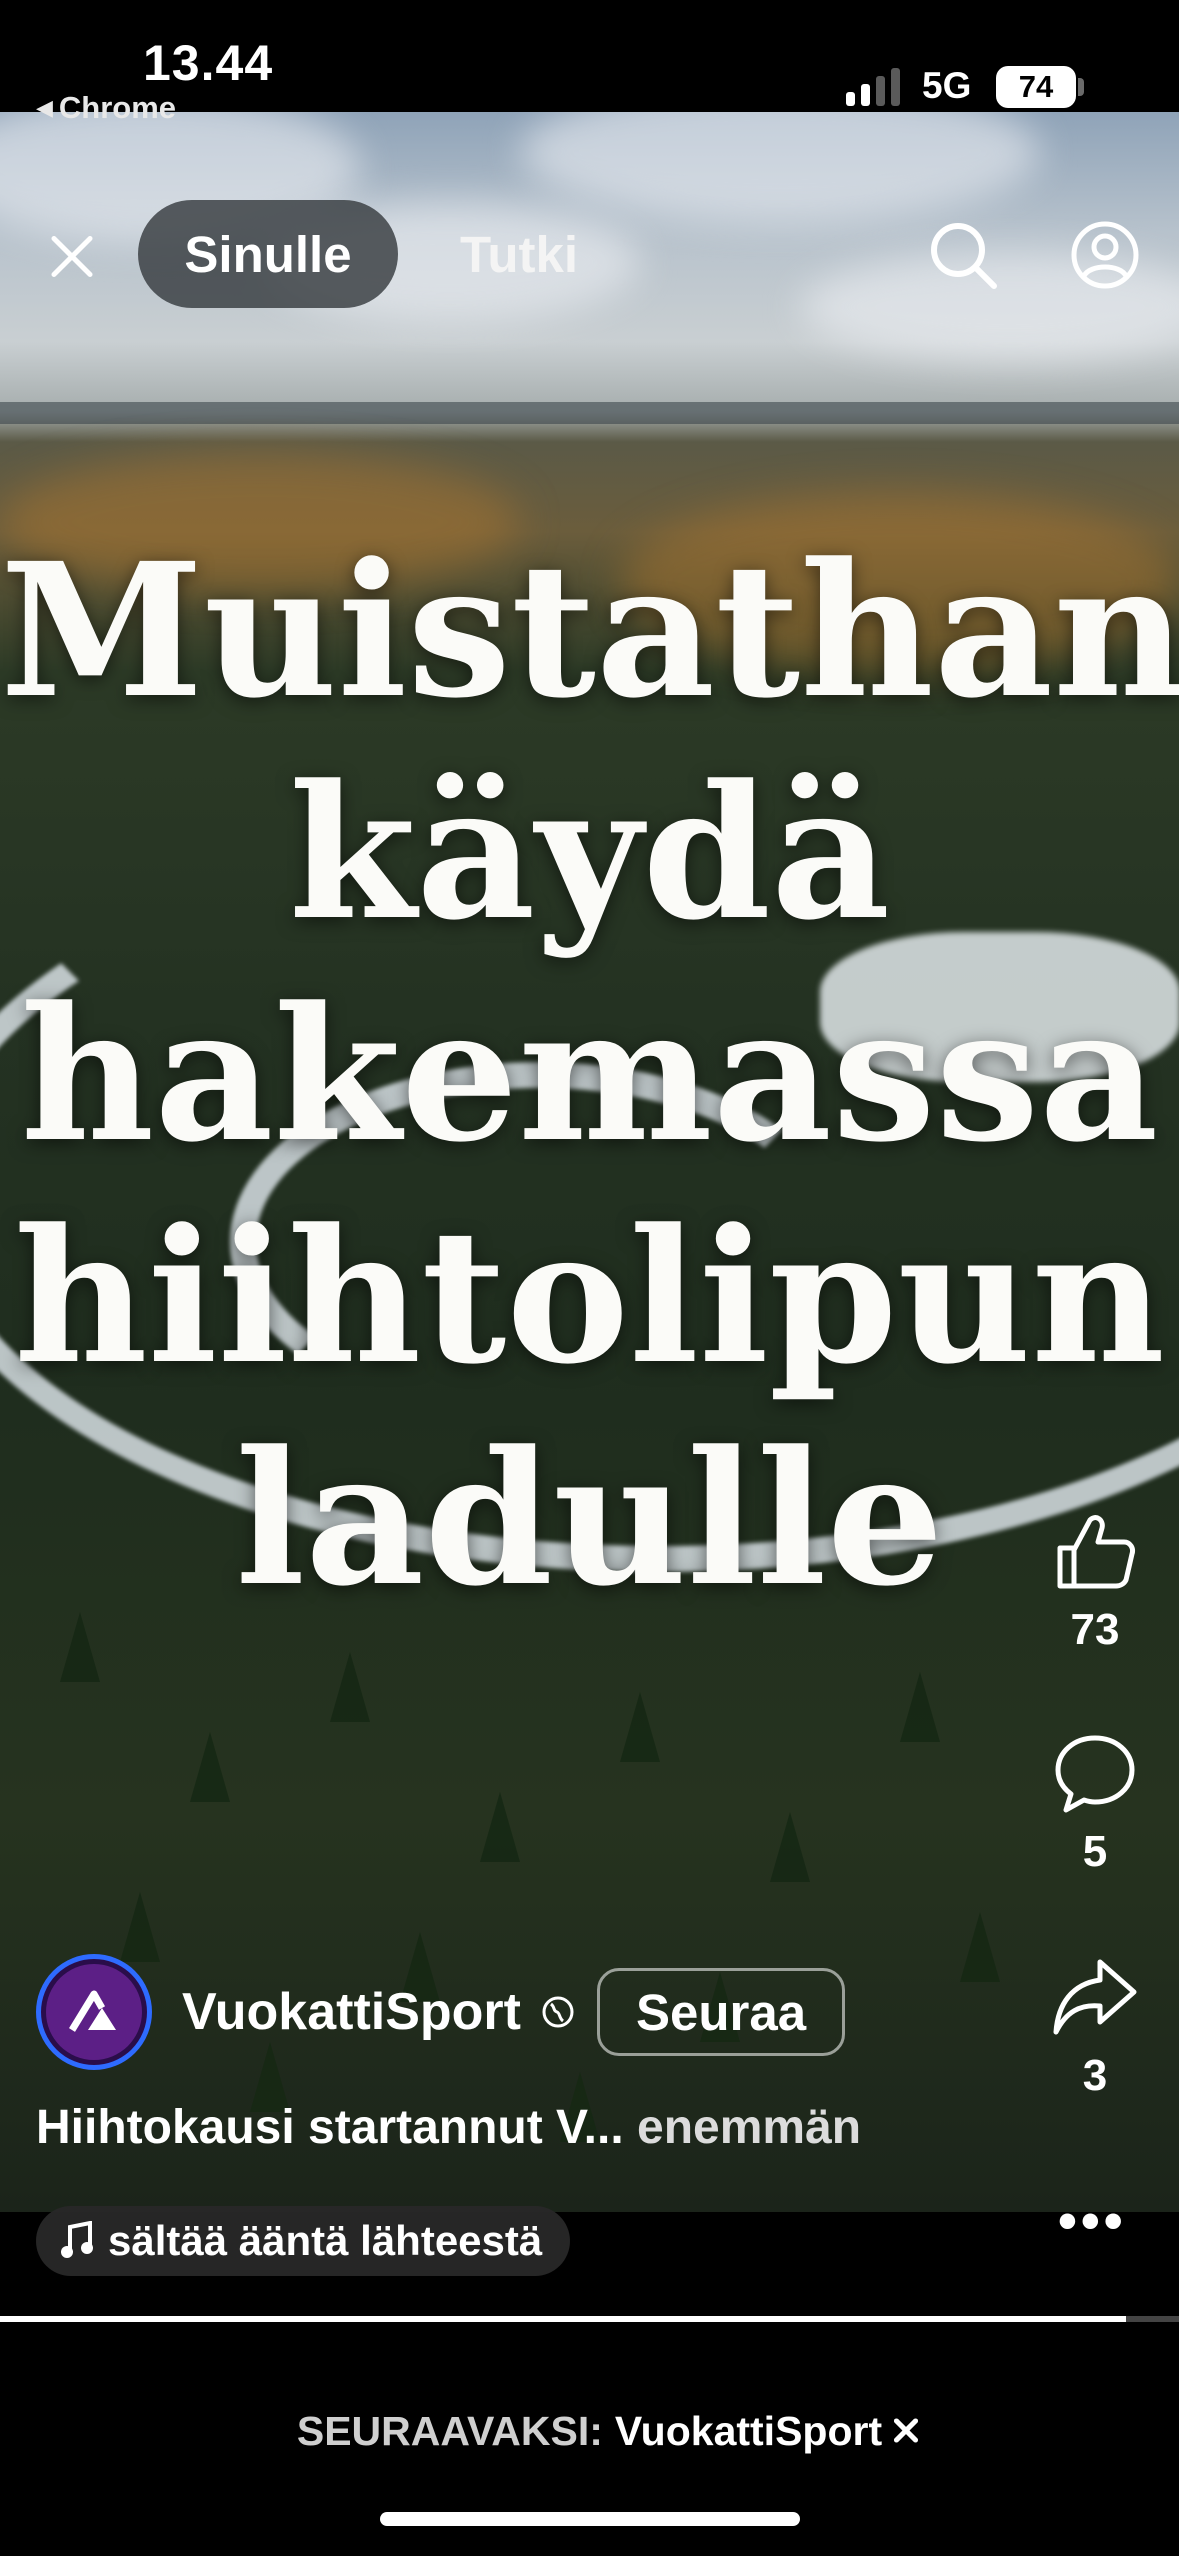 The image size is (1179, 2556). I want to click on thumbs-up-icon, so click(1096, 1552).